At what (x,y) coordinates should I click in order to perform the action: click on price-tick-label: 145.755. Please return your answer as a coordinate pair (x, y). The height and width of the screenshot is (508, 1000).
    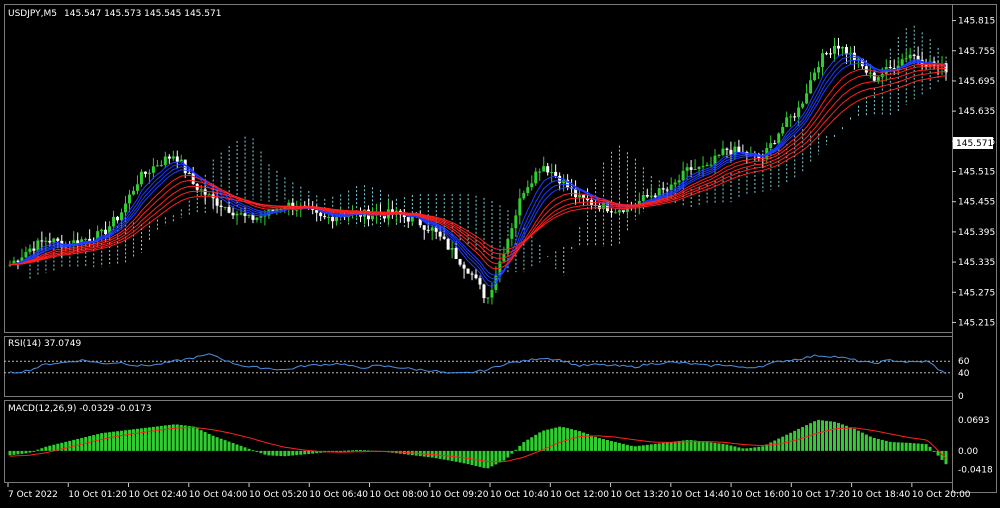
    Looking at the image, I should click on (976, 52).